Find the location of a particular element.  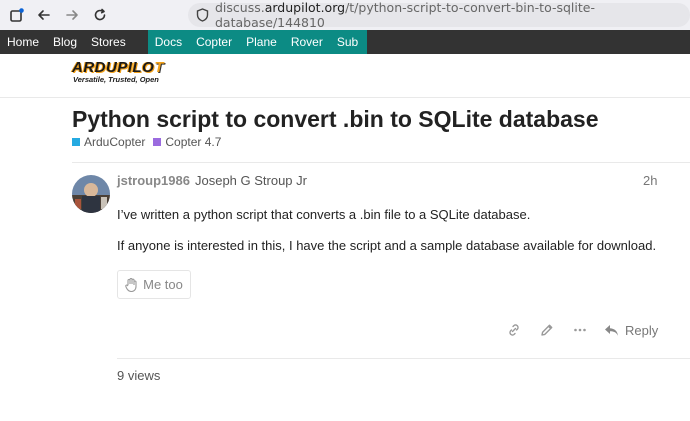

forward-arrow-icon is located at coordinates (72, 15).